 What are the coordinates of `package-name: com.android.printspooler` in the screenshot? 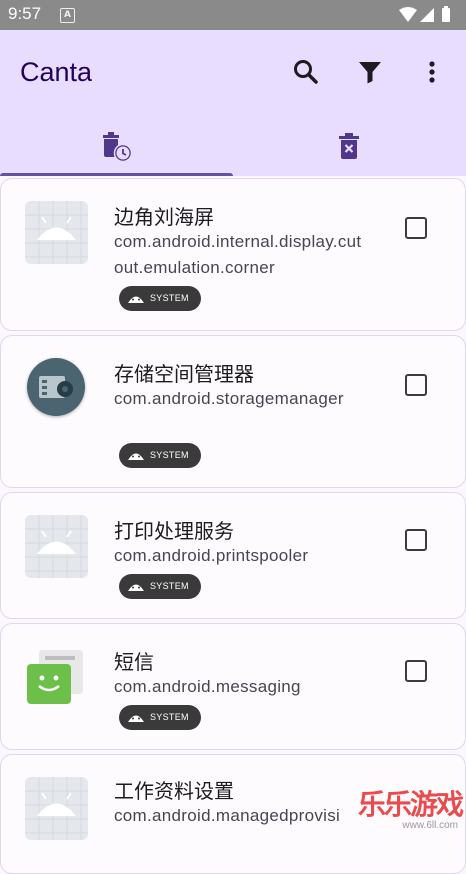 It's located at (211, 555).